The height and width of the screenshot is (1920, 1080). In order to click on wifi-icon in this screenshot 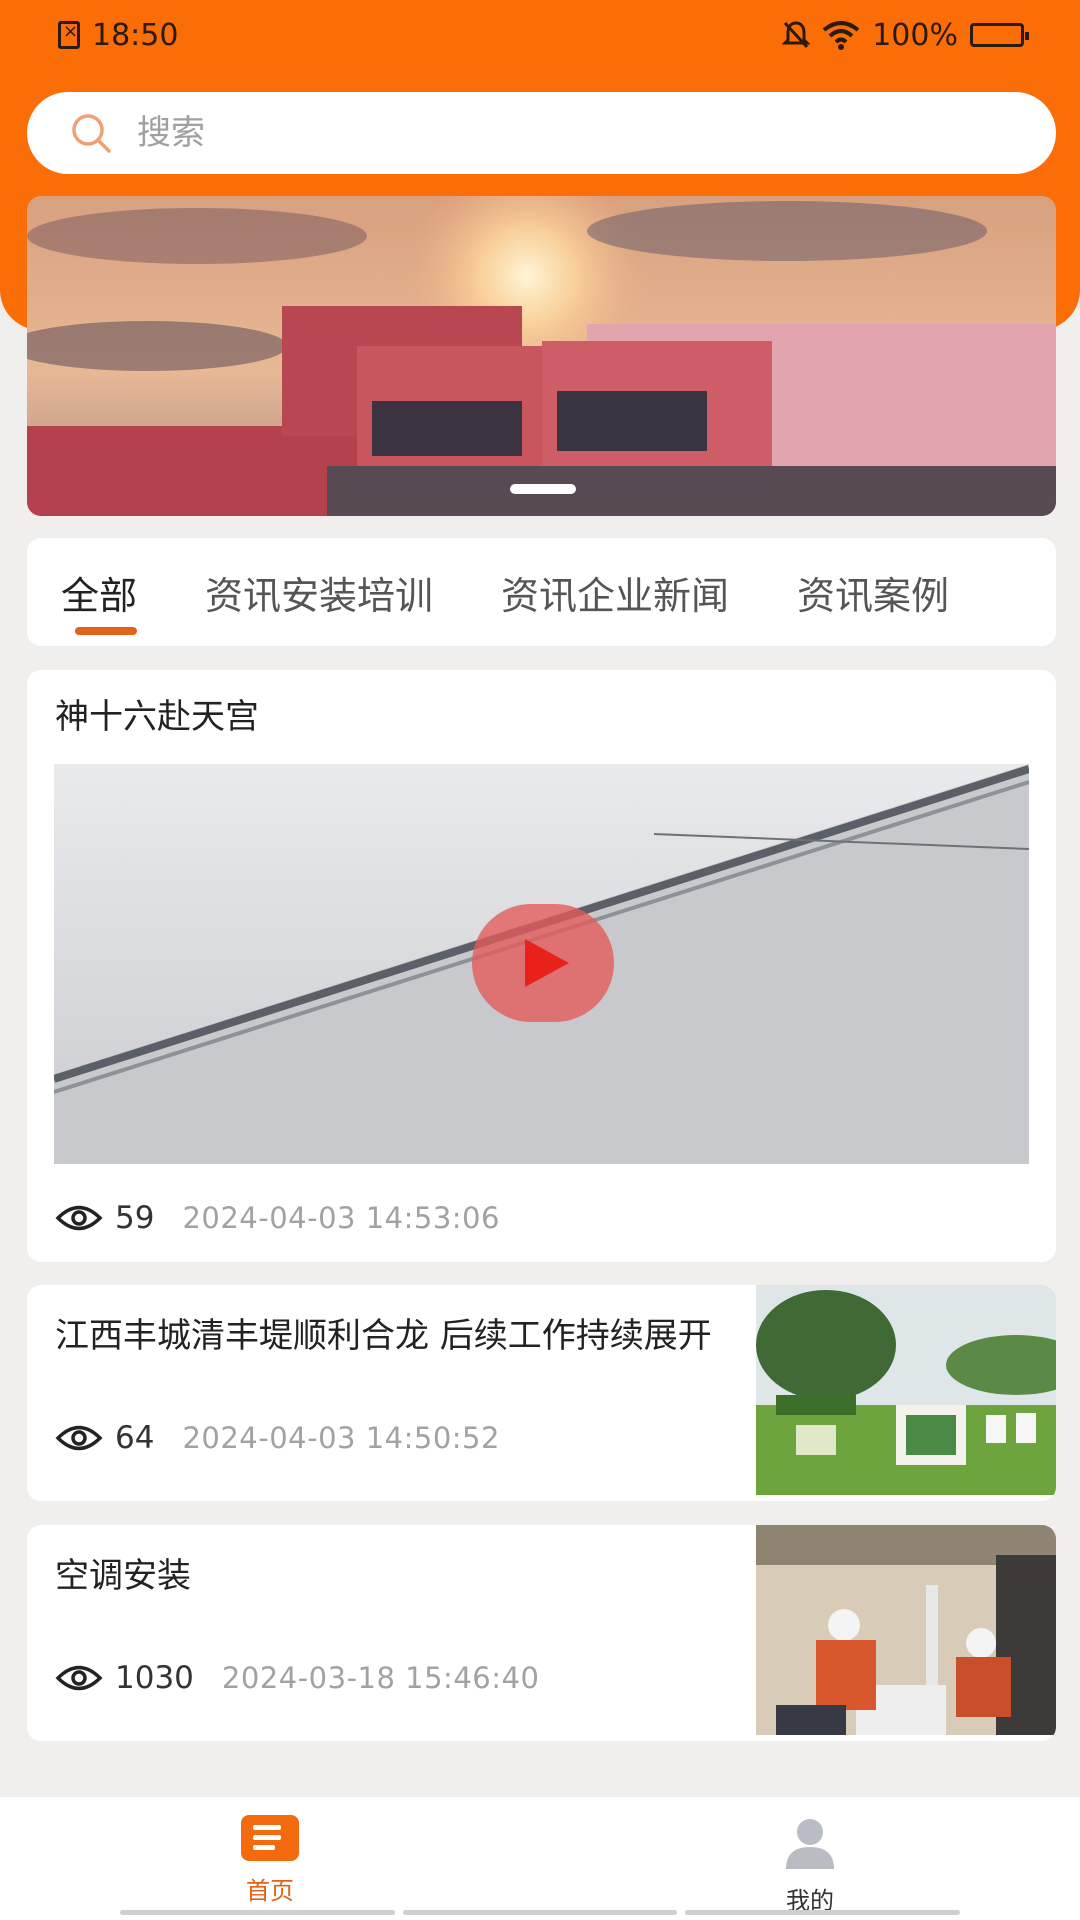, I will do `click(841, 35)`.